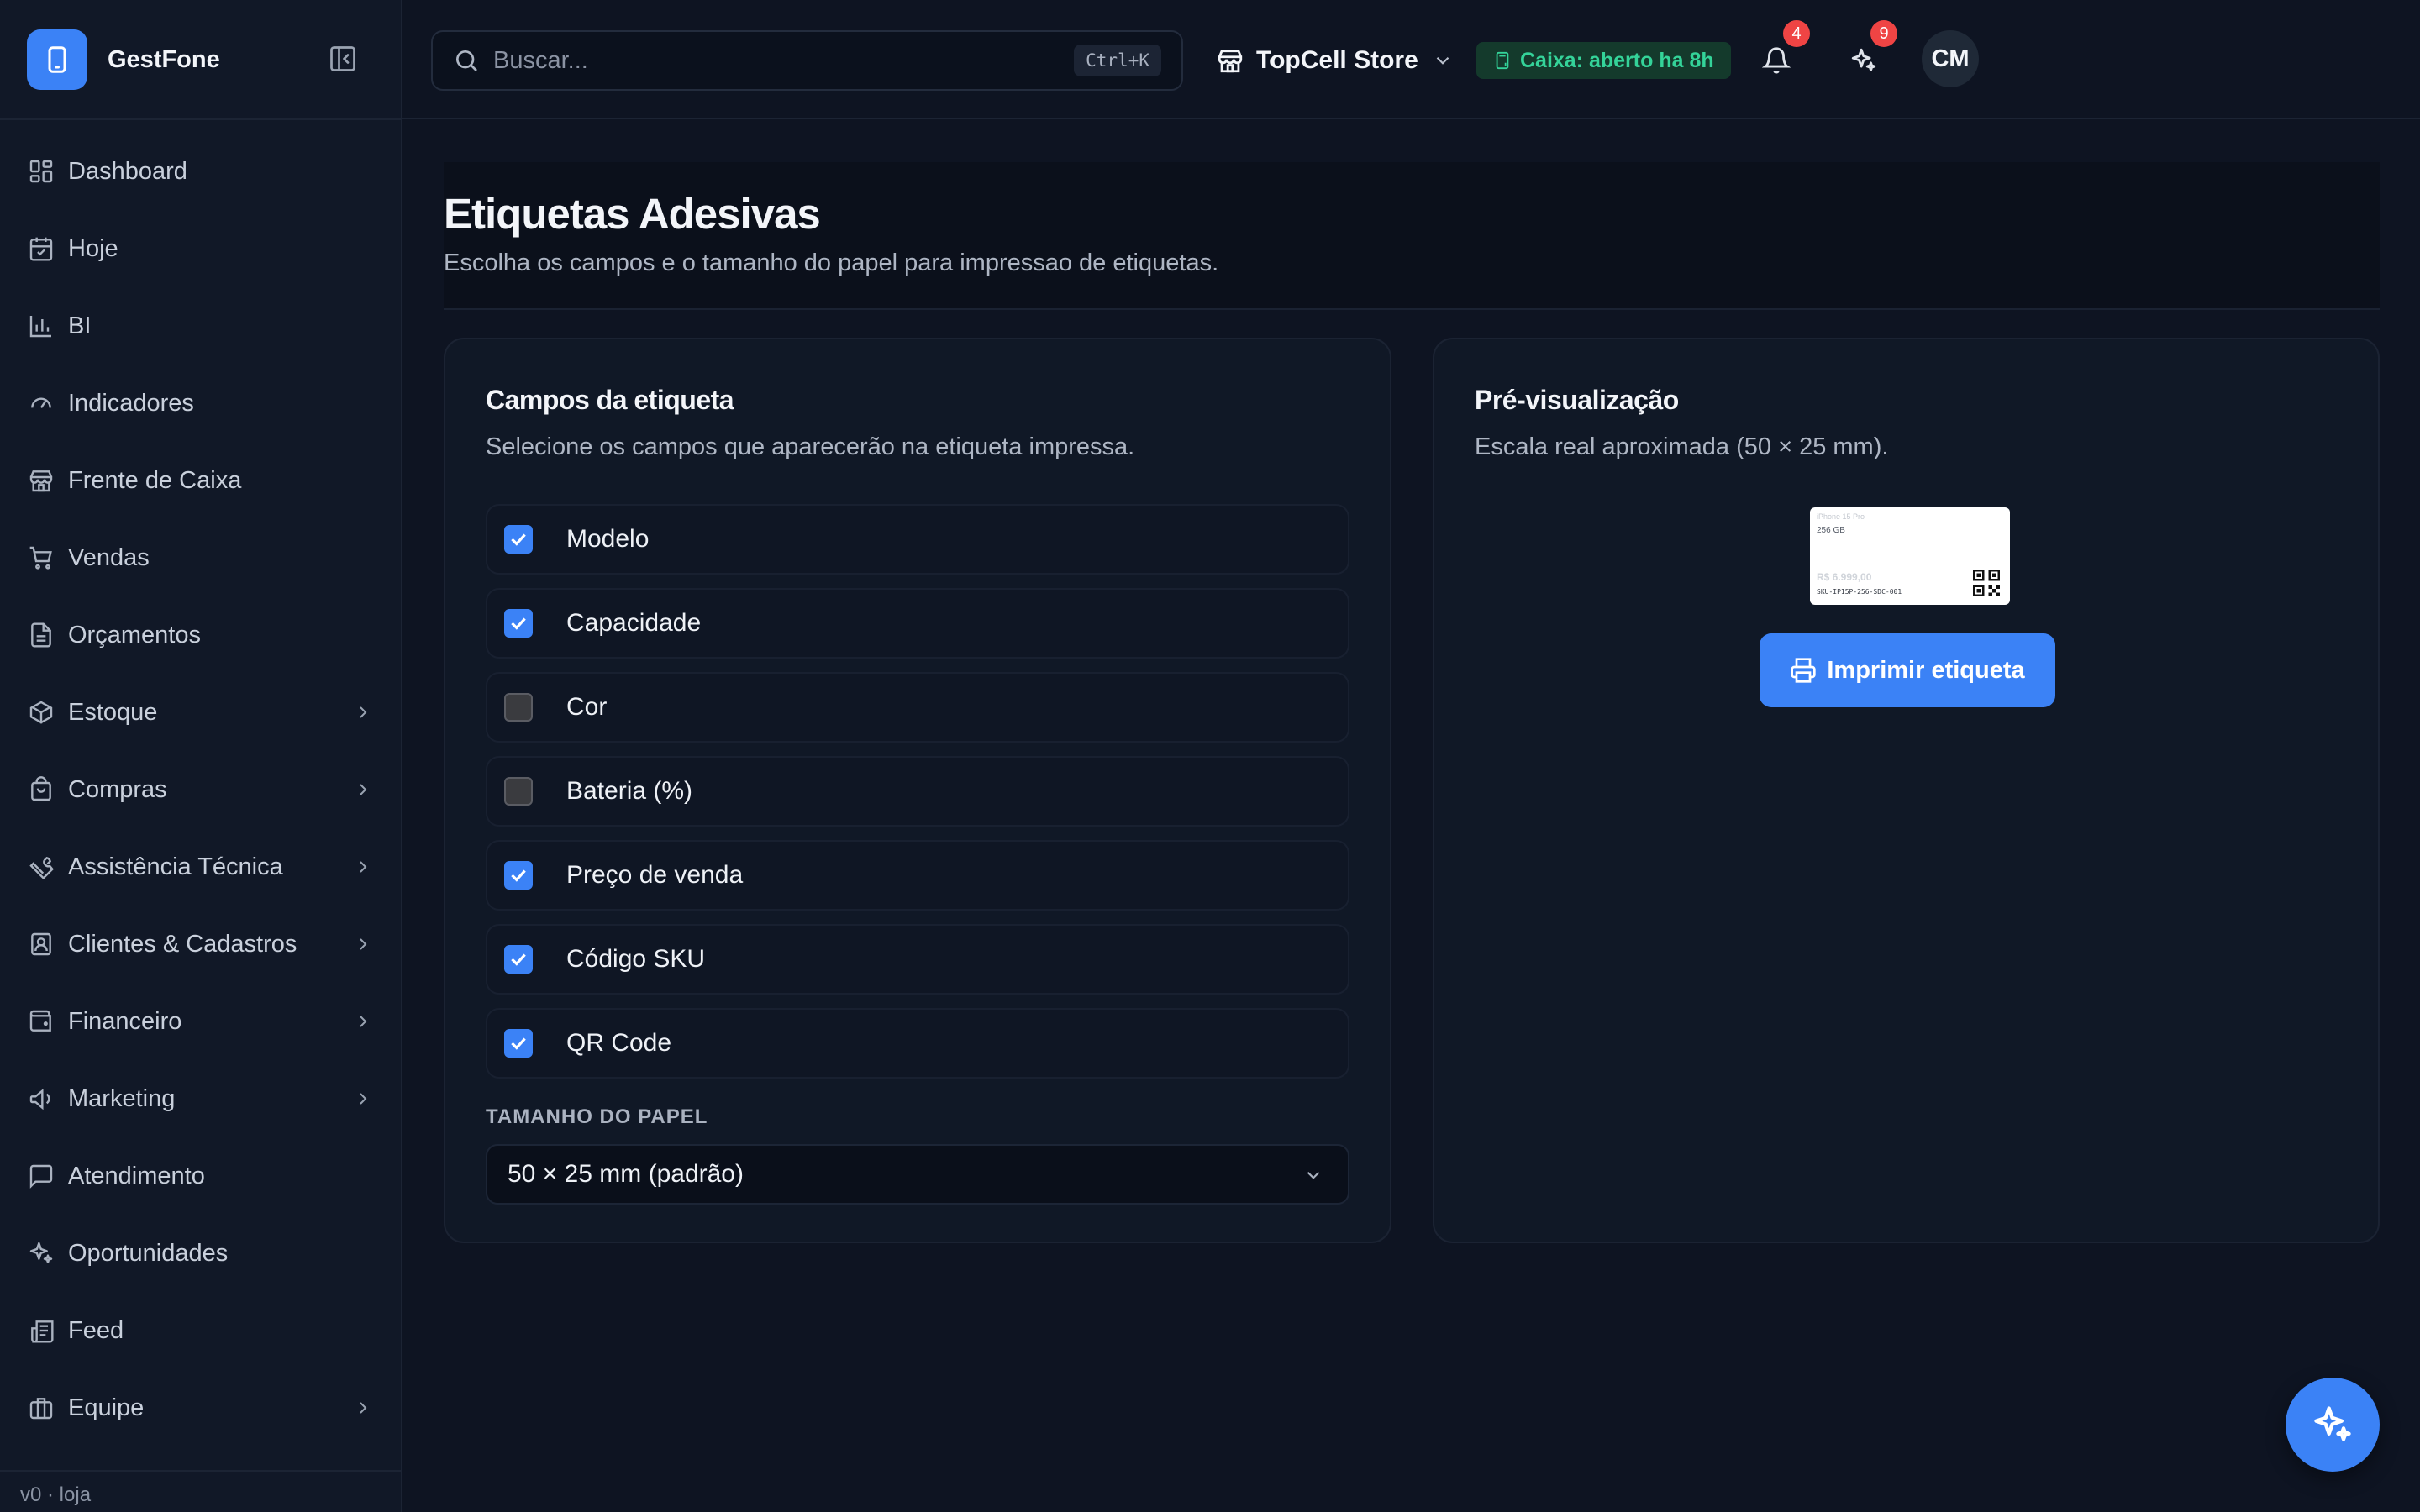  I want to click on paper-size-value: 50 × 25 mm (padrão), so click(626, 1174).